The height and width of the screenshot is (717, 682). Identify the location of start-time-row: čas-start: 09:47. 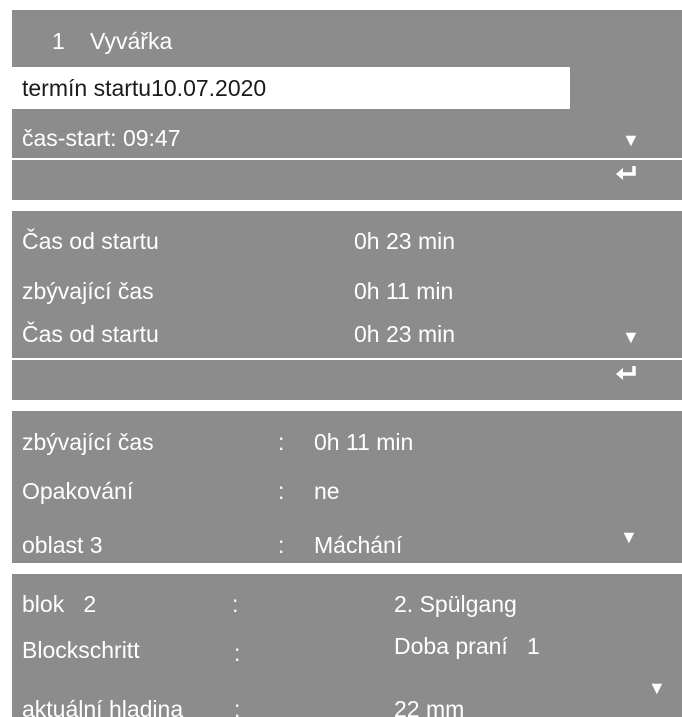
(101, 138).